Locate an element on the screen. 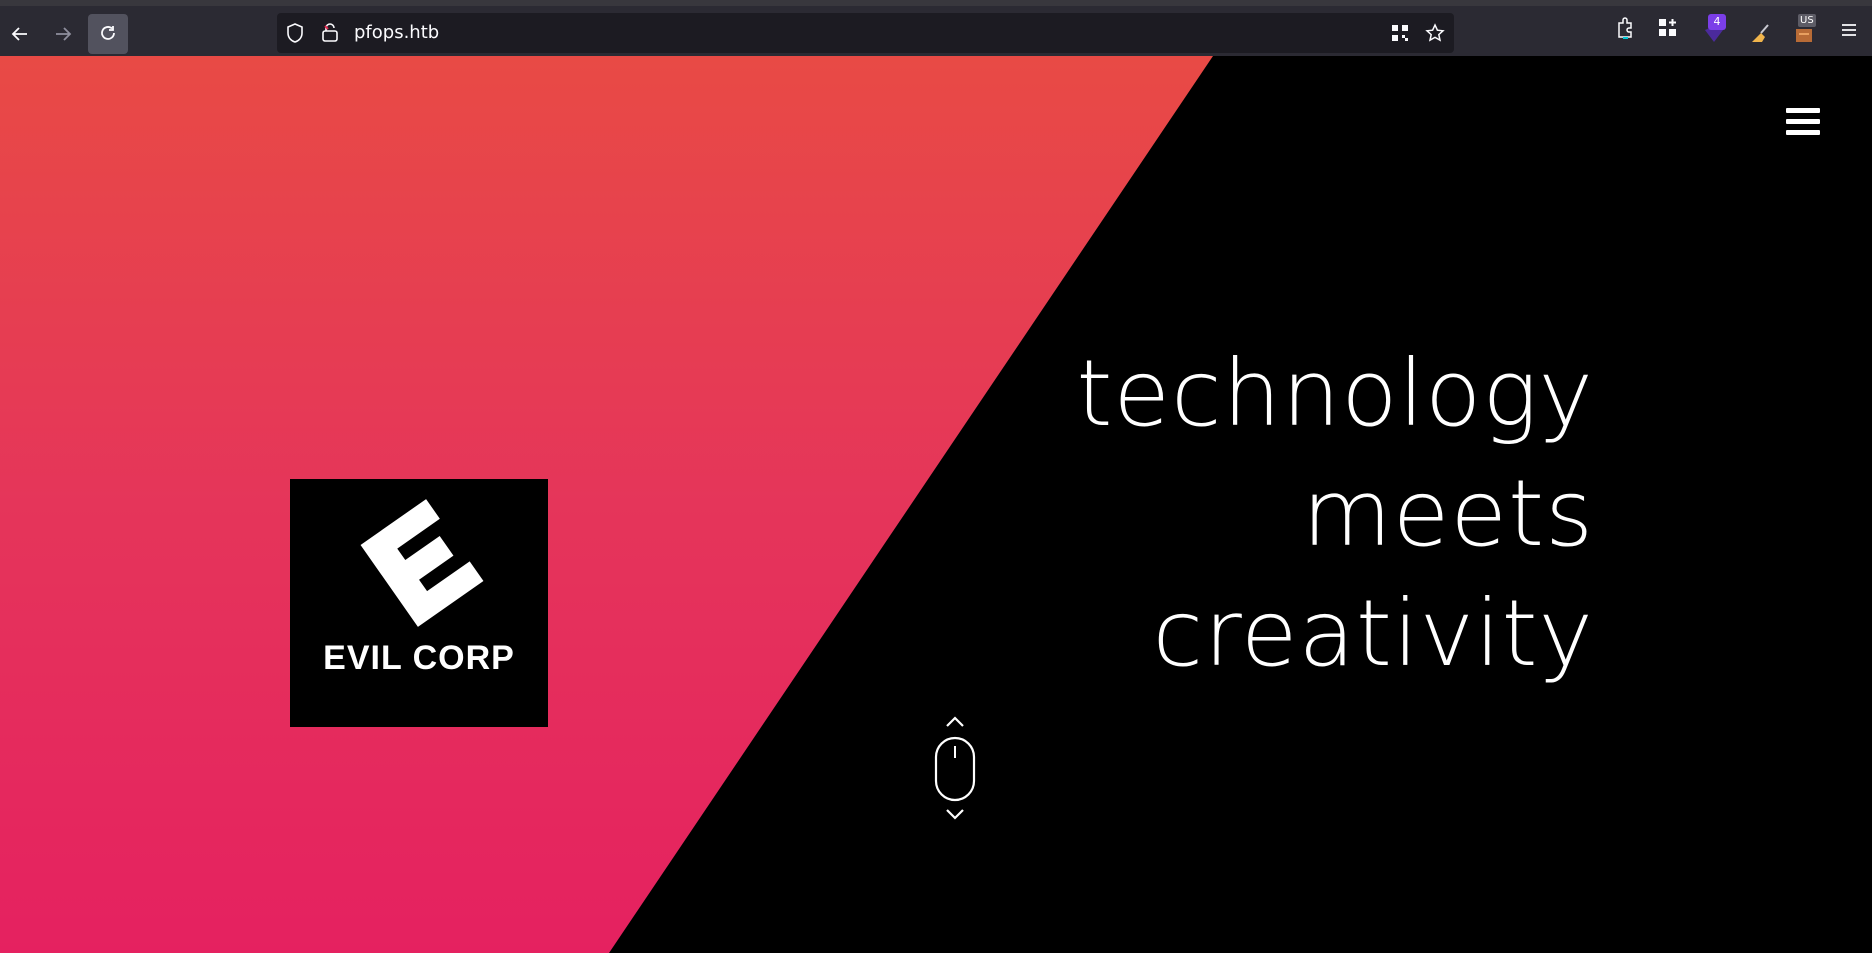  back-button is located at coordinates (20, 34).